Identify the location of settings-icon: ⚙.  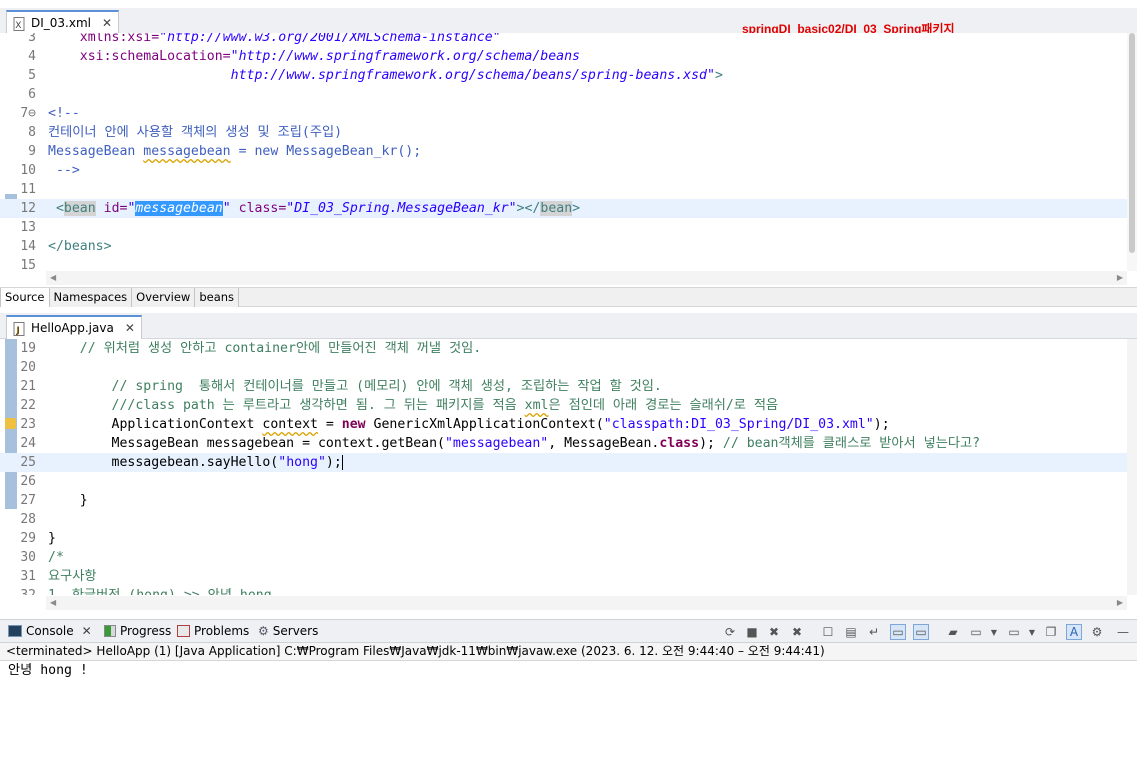
(1097, 632).